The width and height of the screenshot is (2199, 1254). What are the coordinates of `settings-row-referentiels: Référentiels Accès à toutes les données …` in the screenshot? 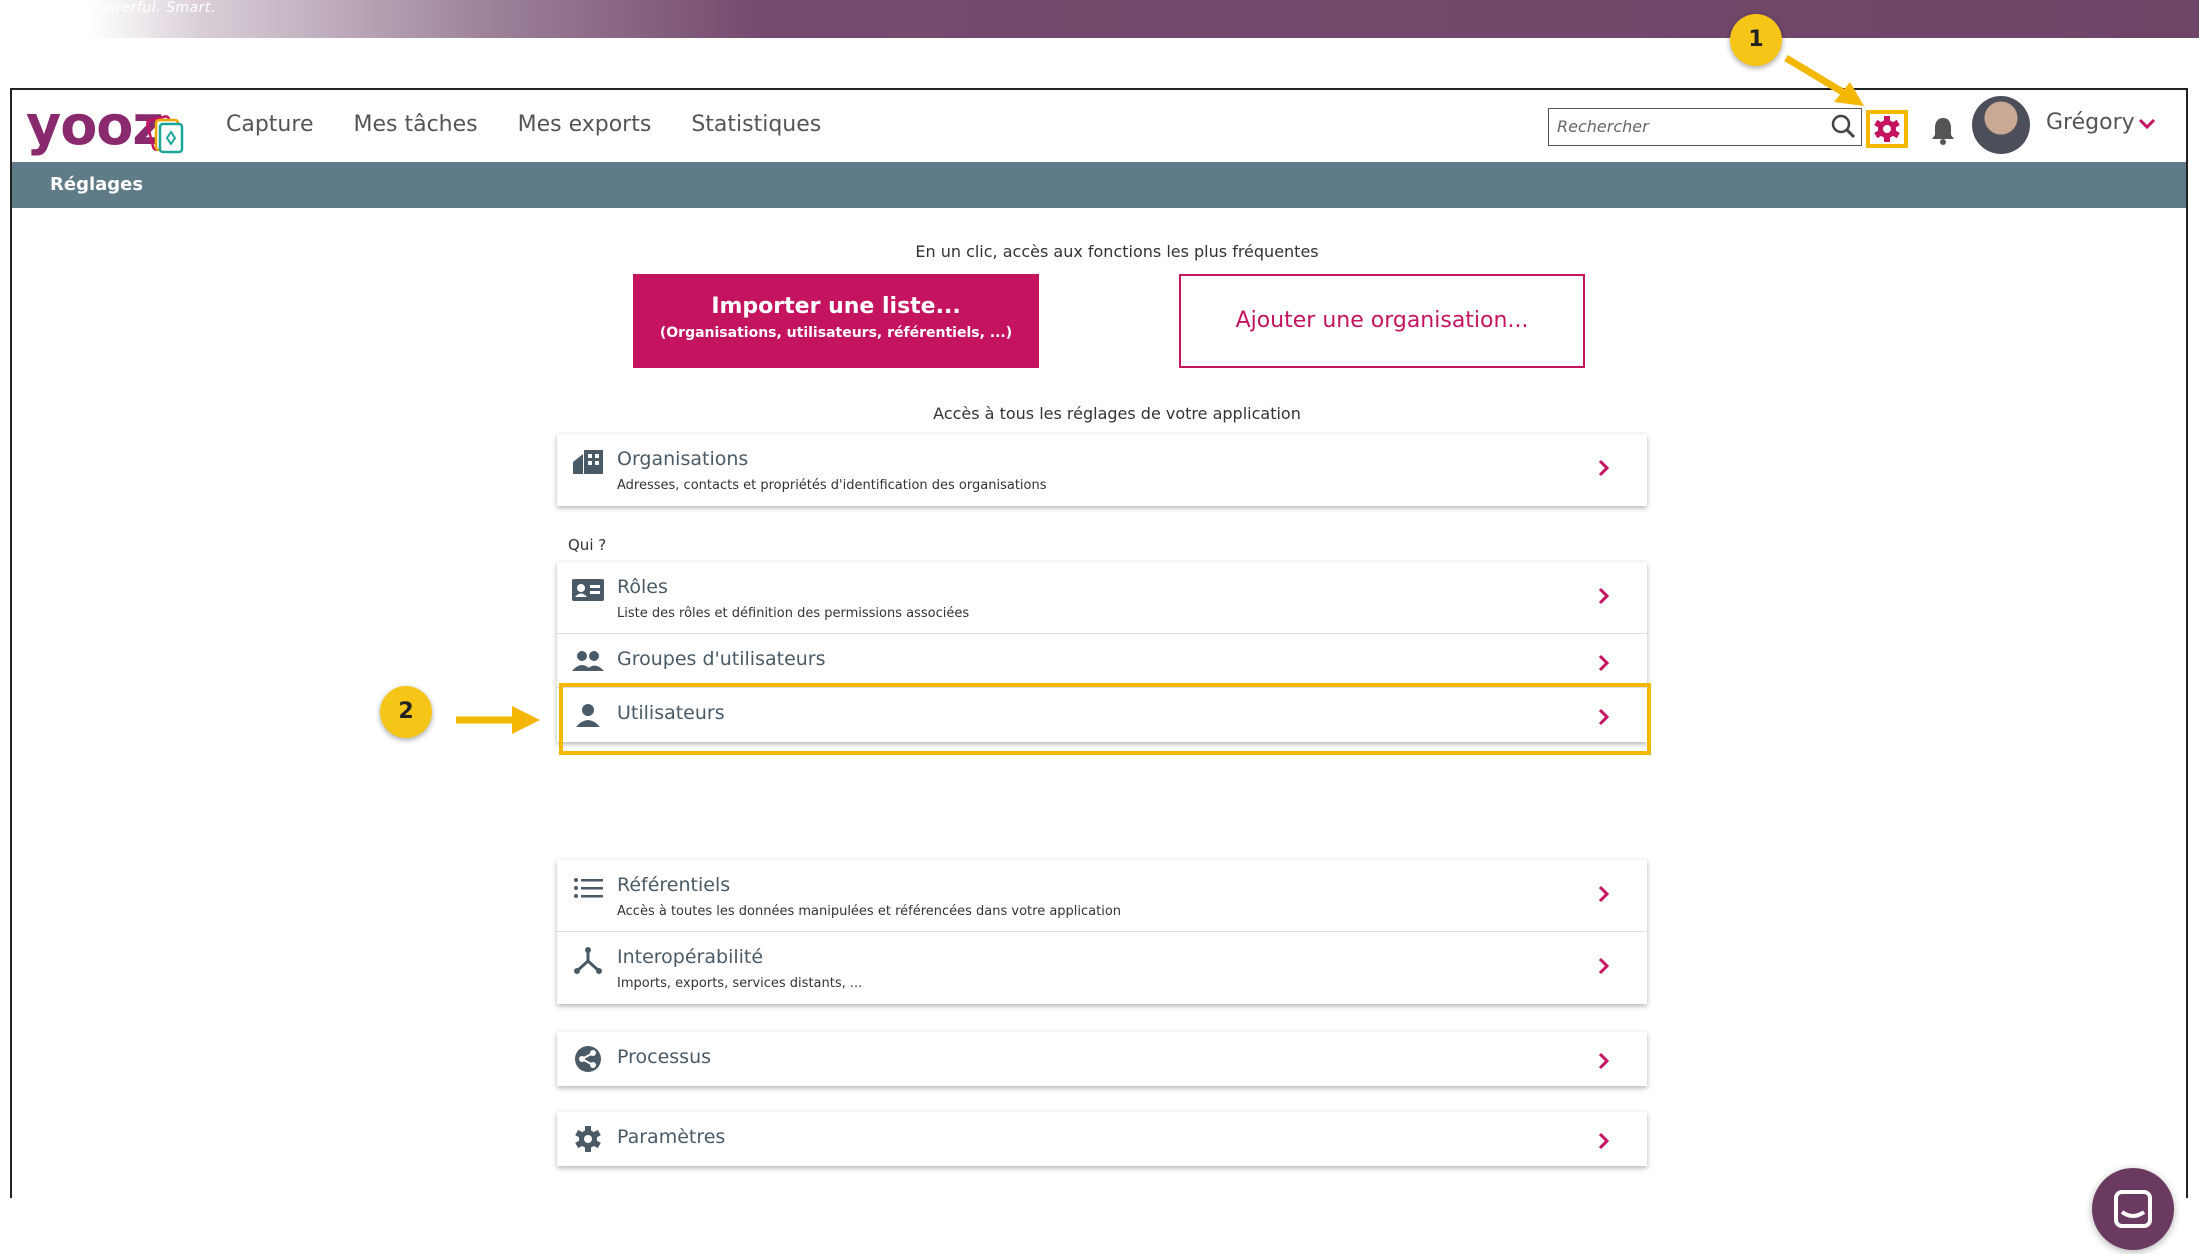 It's located at (1102, 896).